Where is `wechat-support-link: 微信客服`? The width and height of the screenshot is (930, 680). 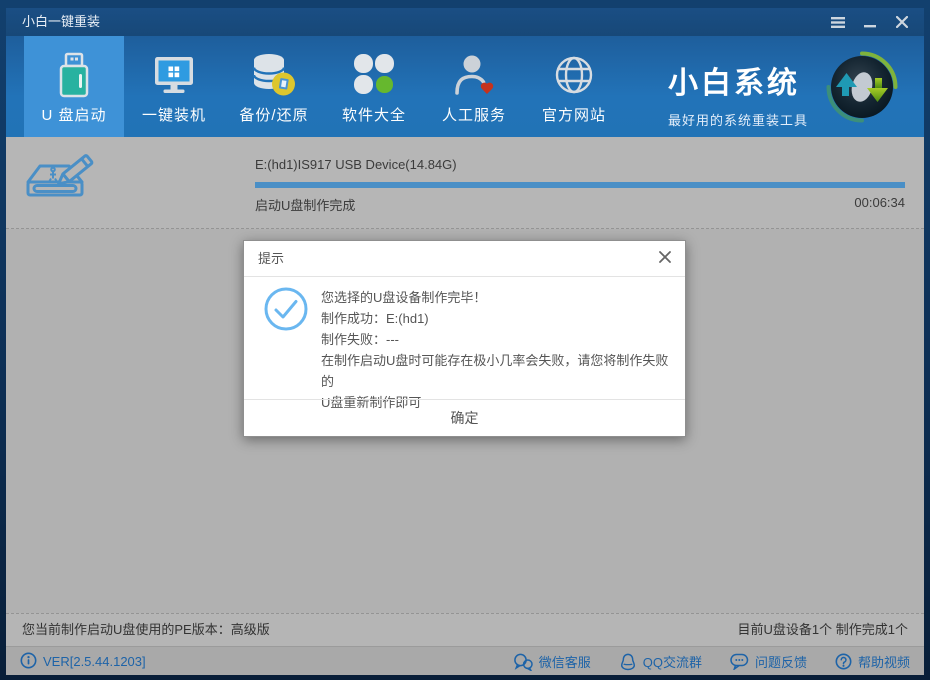
wechat-support-link: 微信客服 is located at coordinates (552, 661).